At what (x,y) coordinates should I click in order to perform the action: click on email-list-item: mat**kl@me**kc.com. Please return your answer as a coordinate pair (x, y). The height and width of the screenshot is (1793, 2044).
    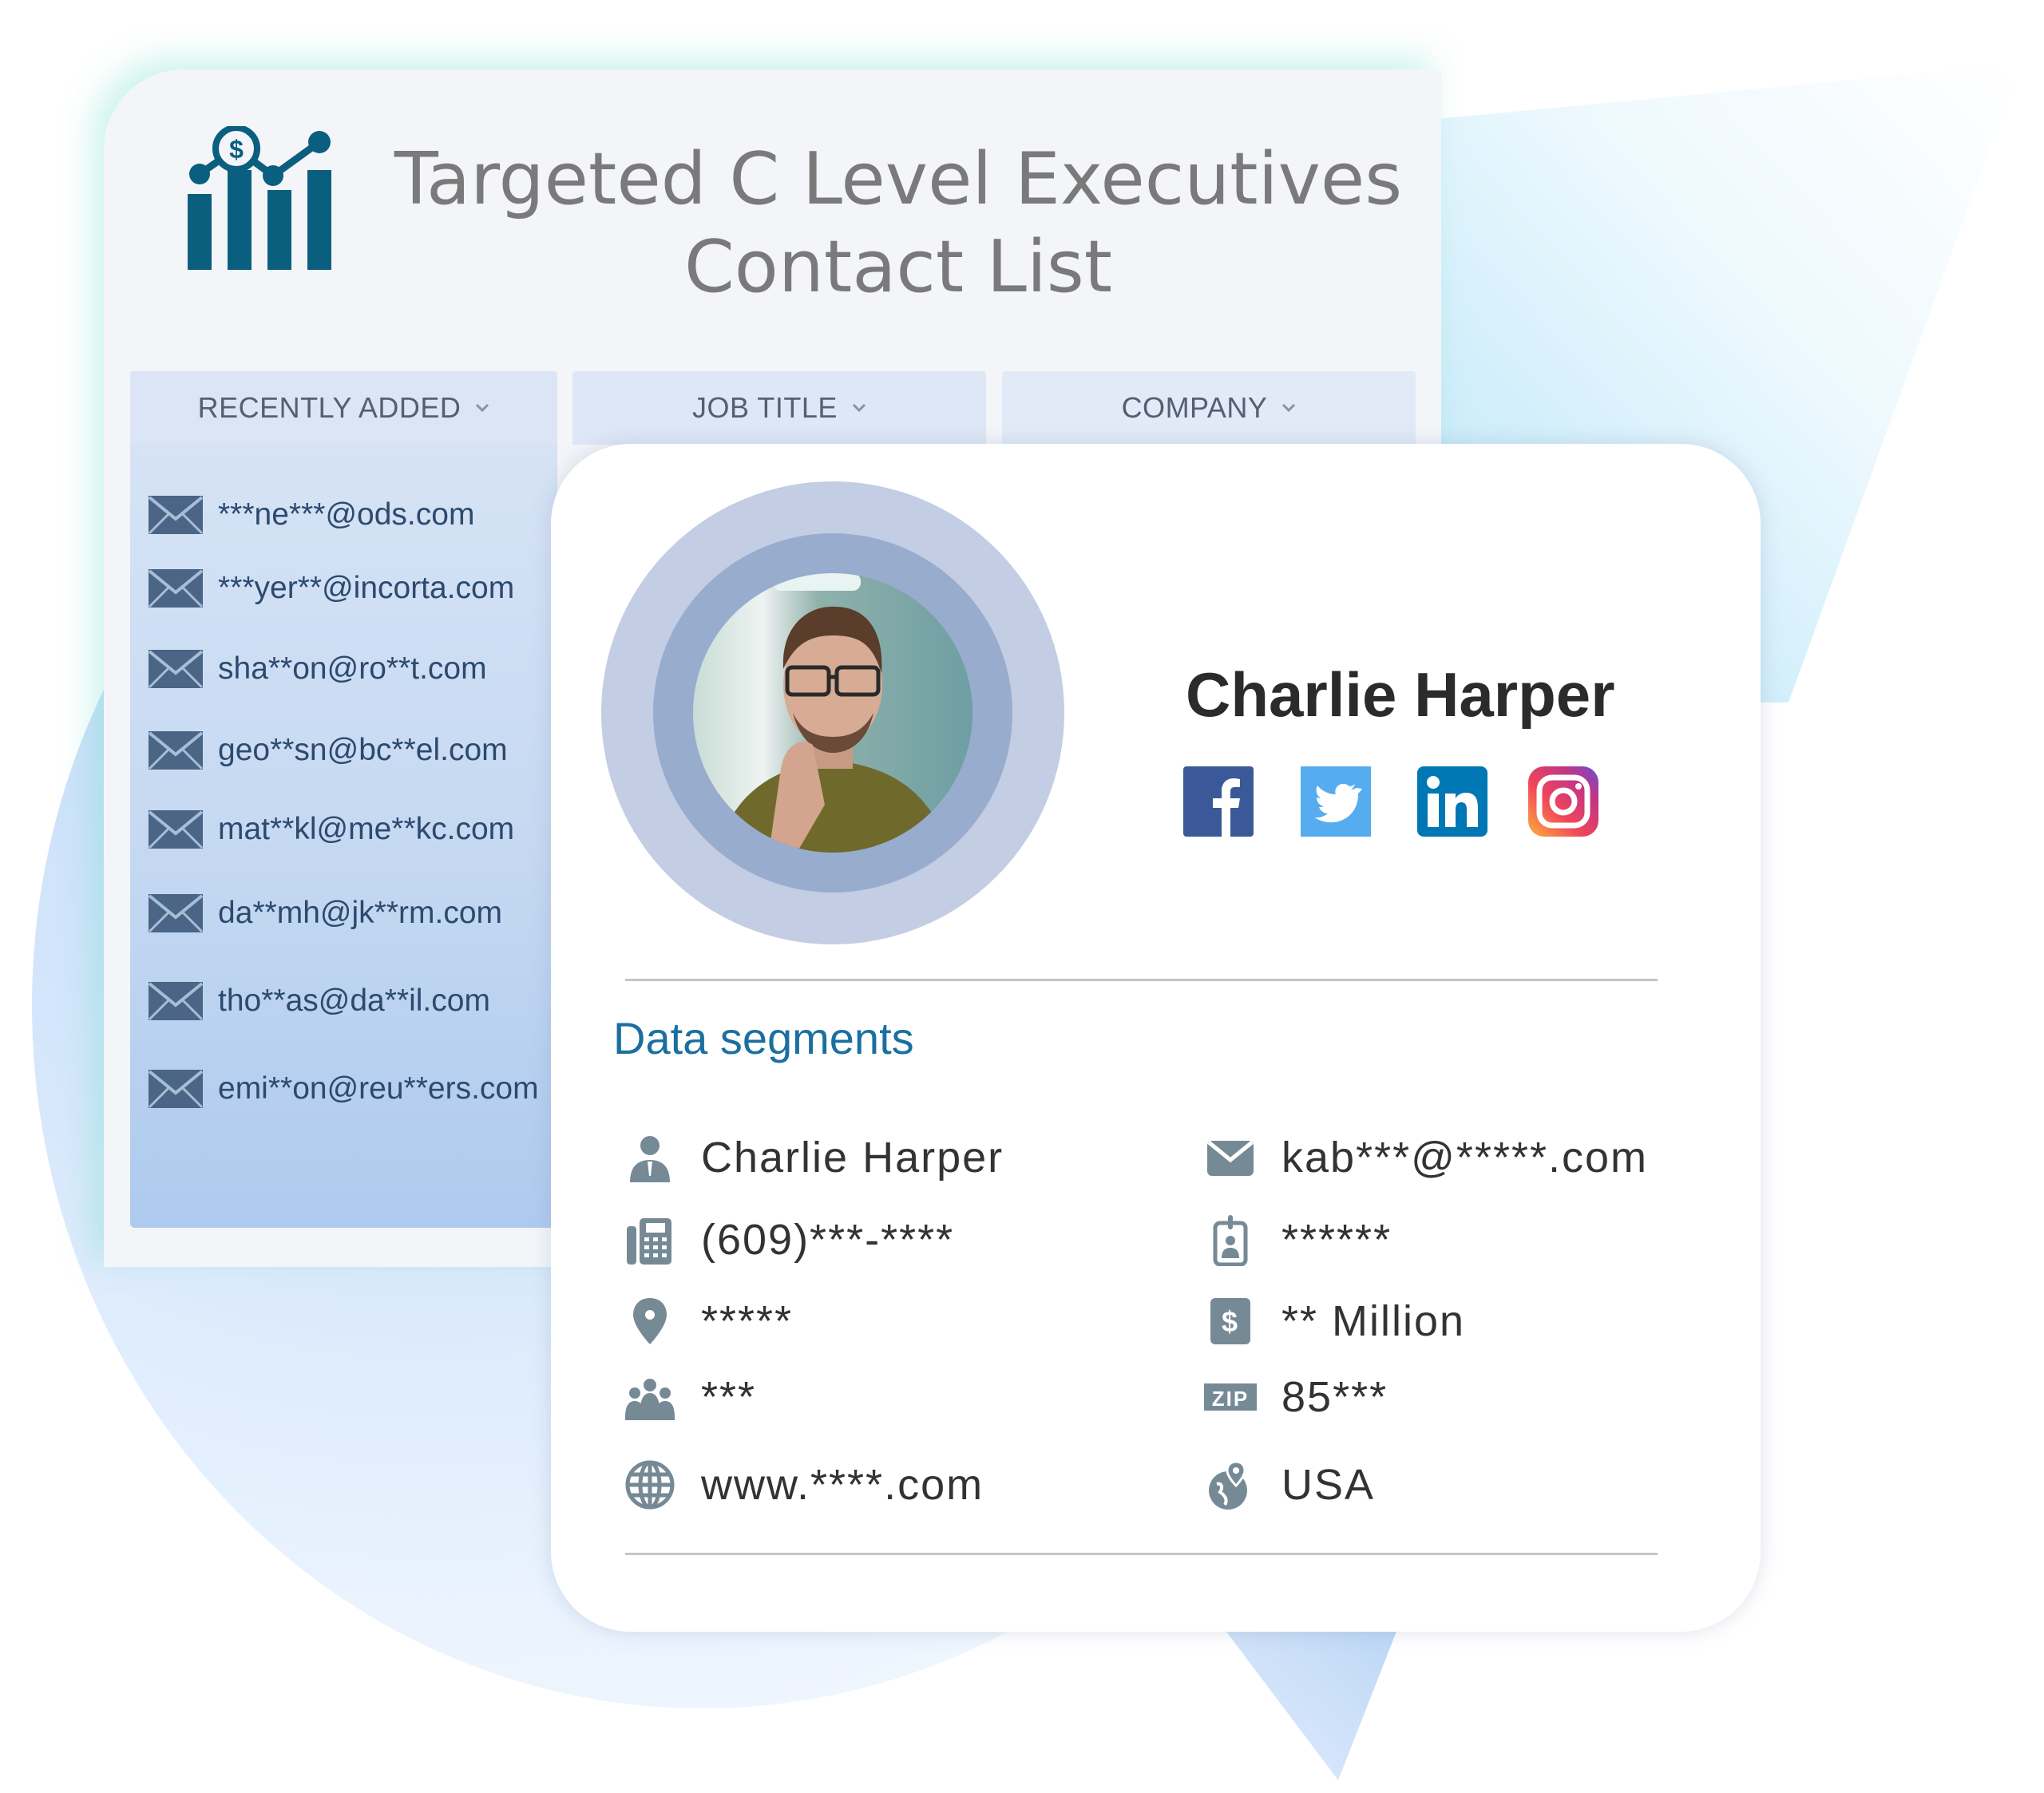
    Looking at the image, I should click on (331, 829).